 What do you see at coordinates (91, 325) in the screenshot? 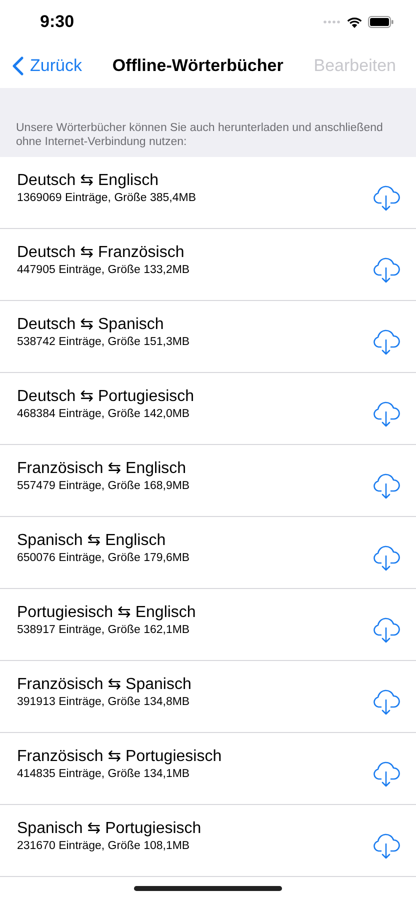
I see `dictionary-title: Deutsch ⇆ Spanisch` at bounding box center [91, 325].